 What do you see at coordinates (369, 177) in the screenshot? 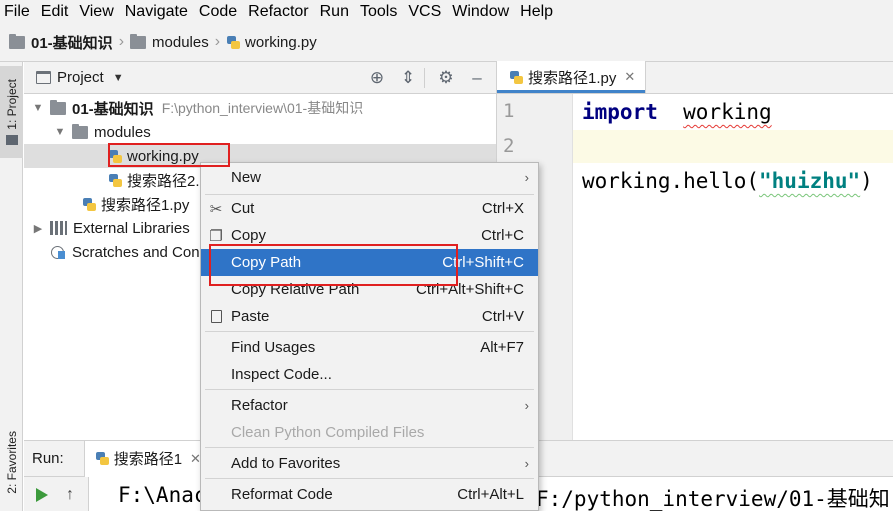
I see `menu-item-new: New ›` at bounding box center [369, 177].